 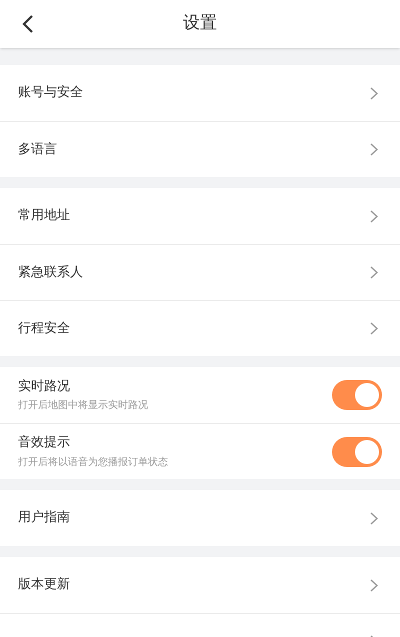 I want to click on settings-row: 行程安全, so click(x=200, y=328).